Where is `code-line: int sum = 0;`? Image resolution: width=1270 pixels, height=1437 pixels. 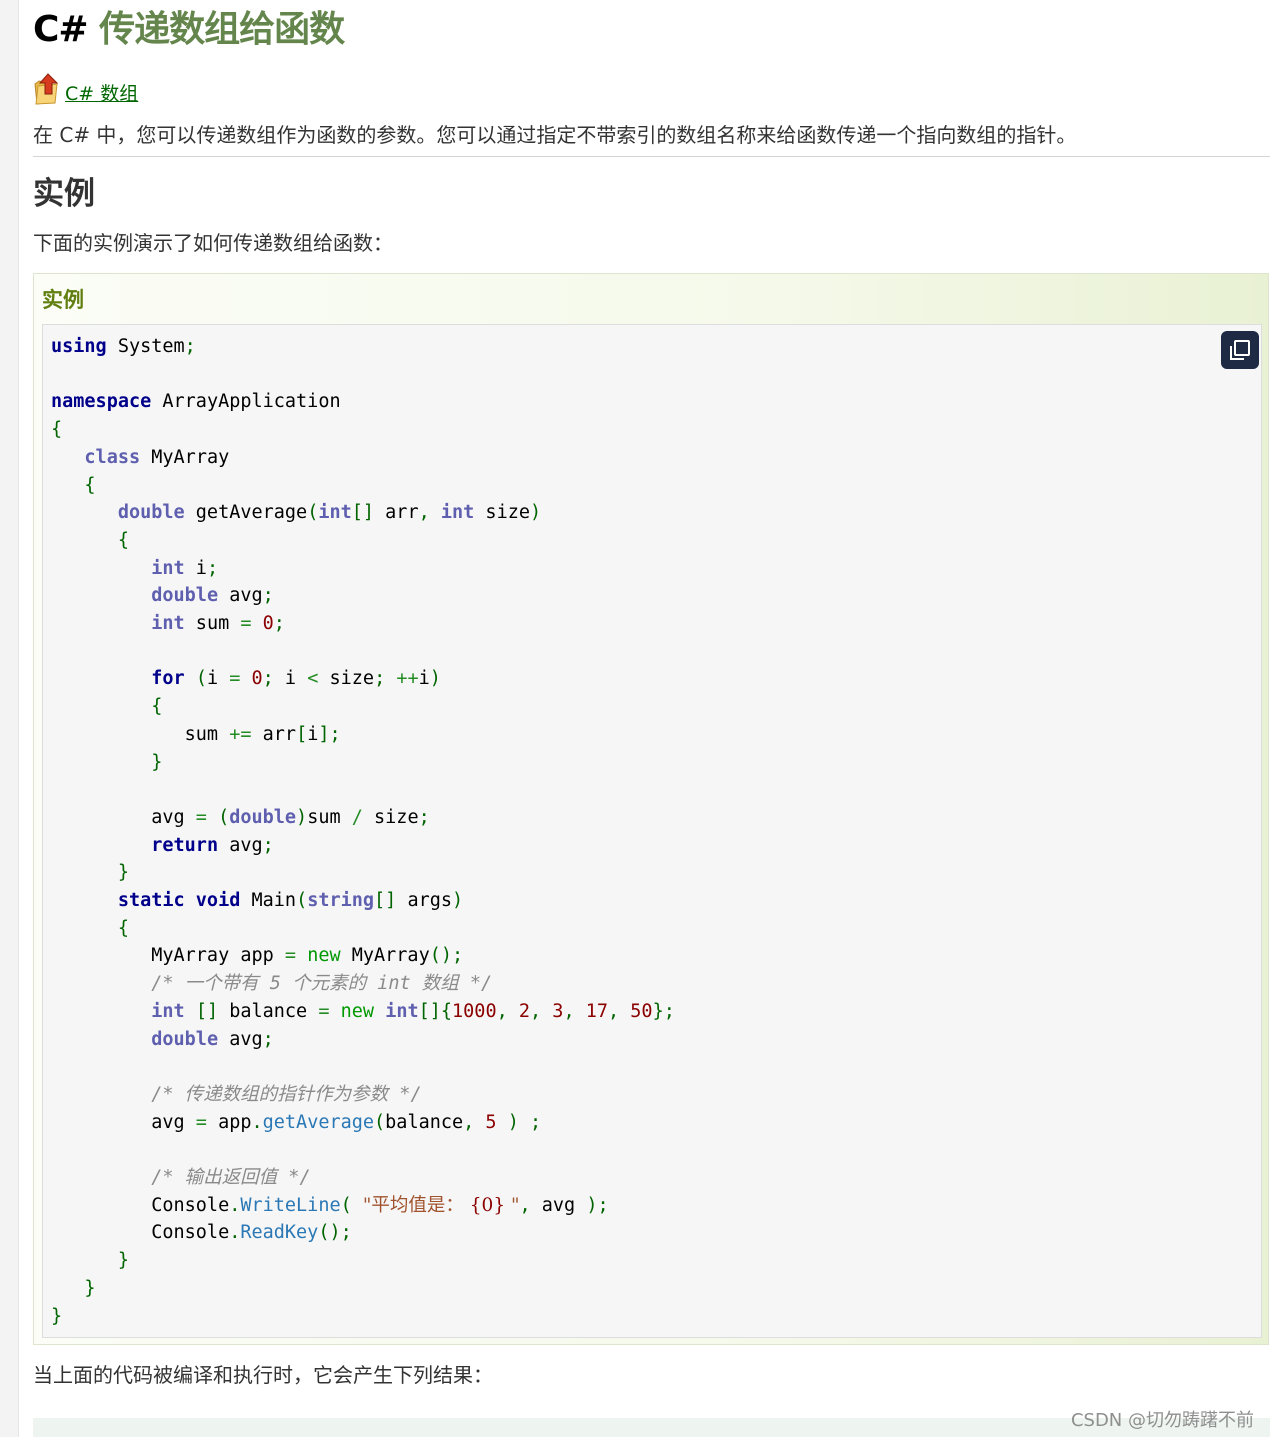
code-line: int sum = 0; is located at coordinates (218, 623).